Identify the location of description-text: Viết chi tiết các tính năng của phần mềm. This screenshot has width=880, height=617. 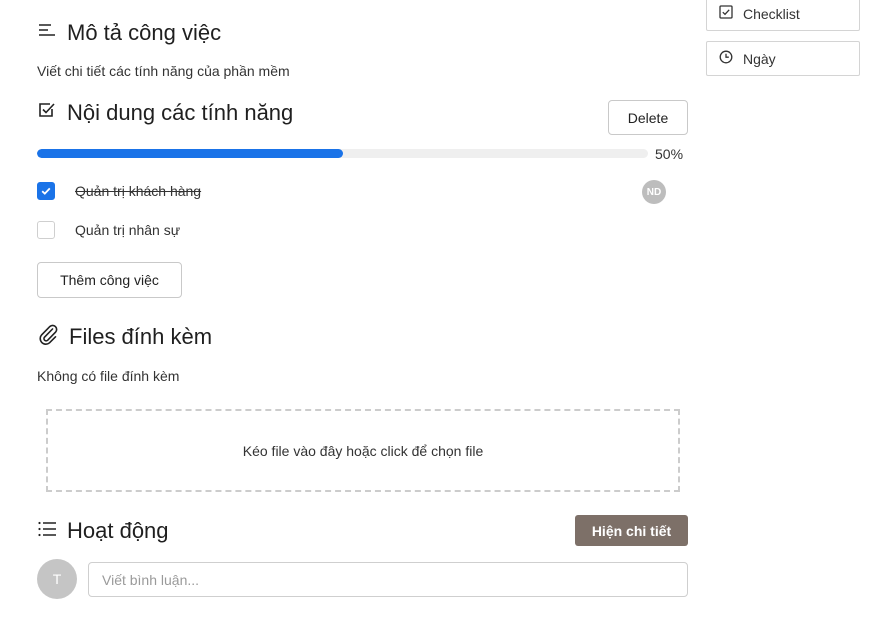
(163, 71).